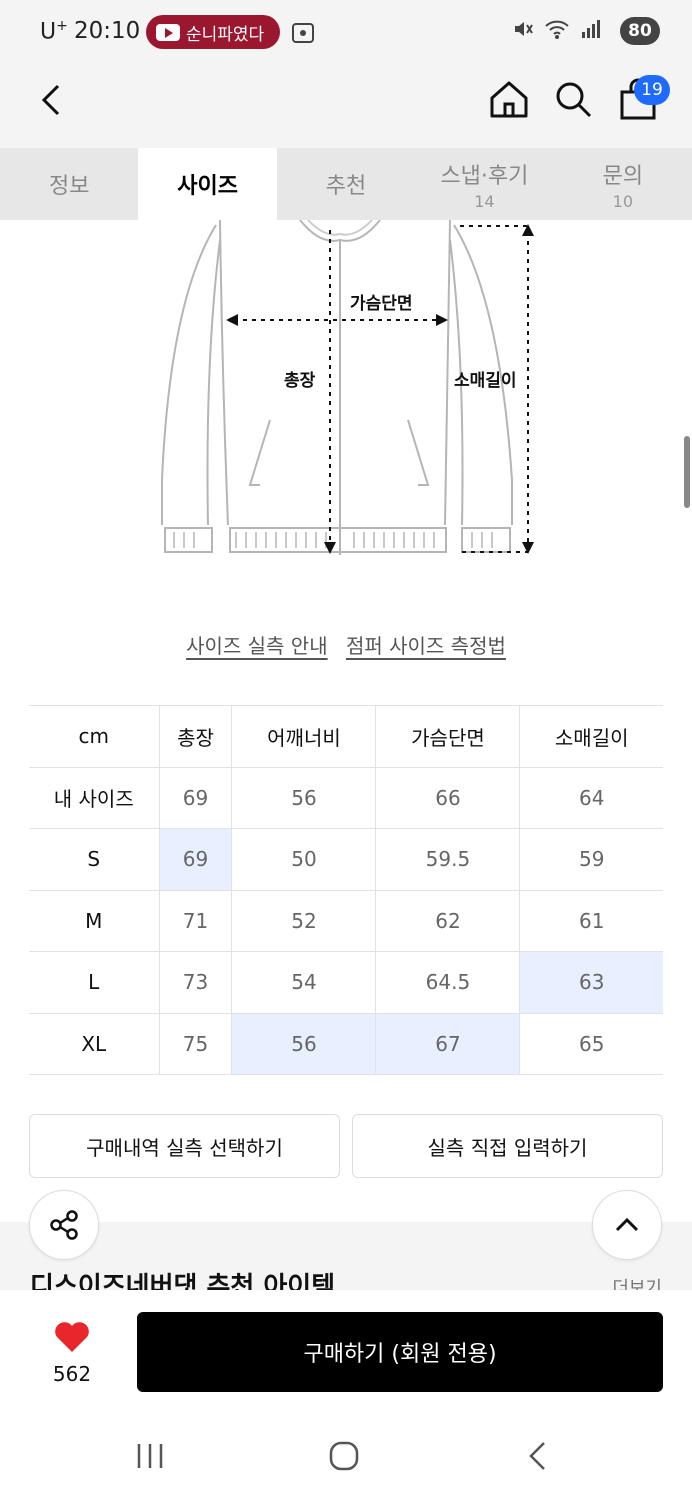 The height and width of the screenshot is (1500, 692). What do you see at coordinates (591, 29) in the screenshot?
I see `signal-icon` at bounding box center [591, 29].